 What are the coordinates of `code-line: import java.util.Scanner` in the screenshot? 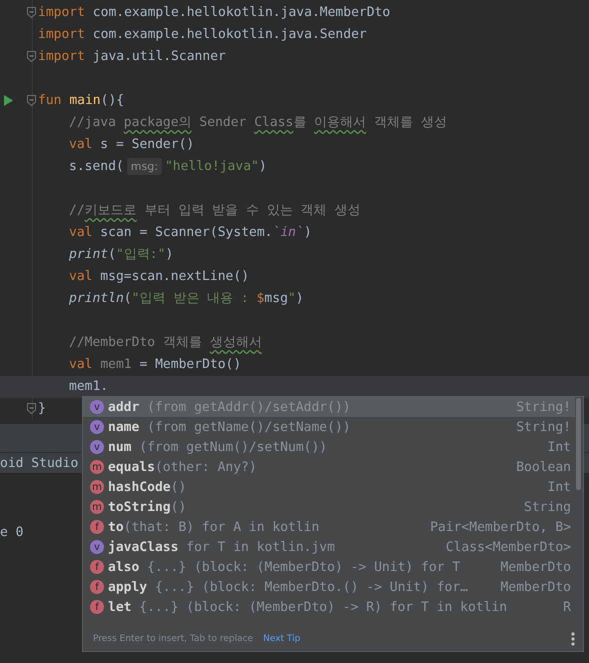 It's located at (132, 57).